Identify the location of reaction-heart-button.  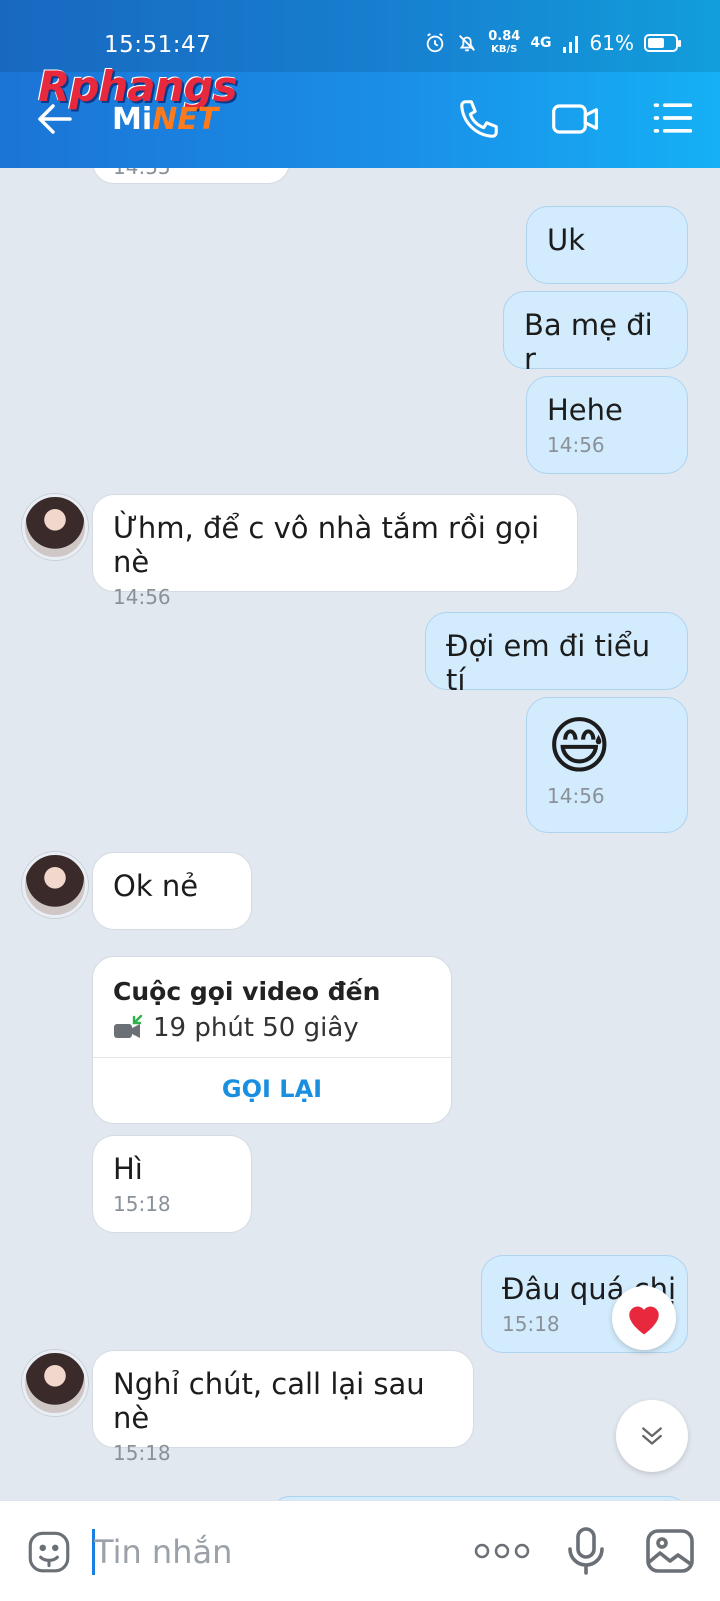
(644, 1318).